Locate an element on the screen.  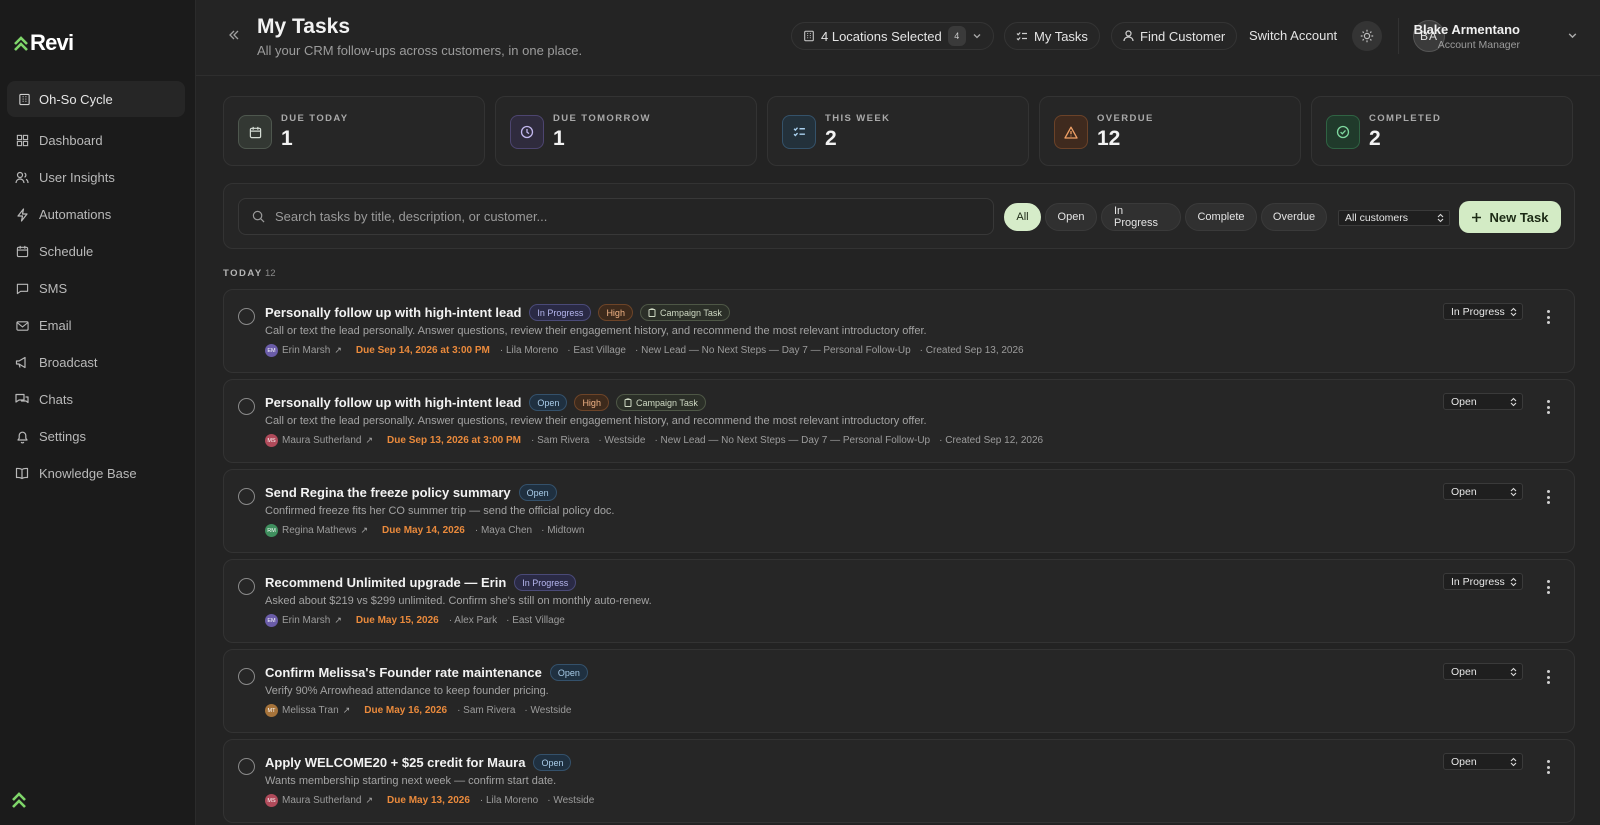
task-title: Send Regina the freeze policy summary is located at coordinates (388, 492).